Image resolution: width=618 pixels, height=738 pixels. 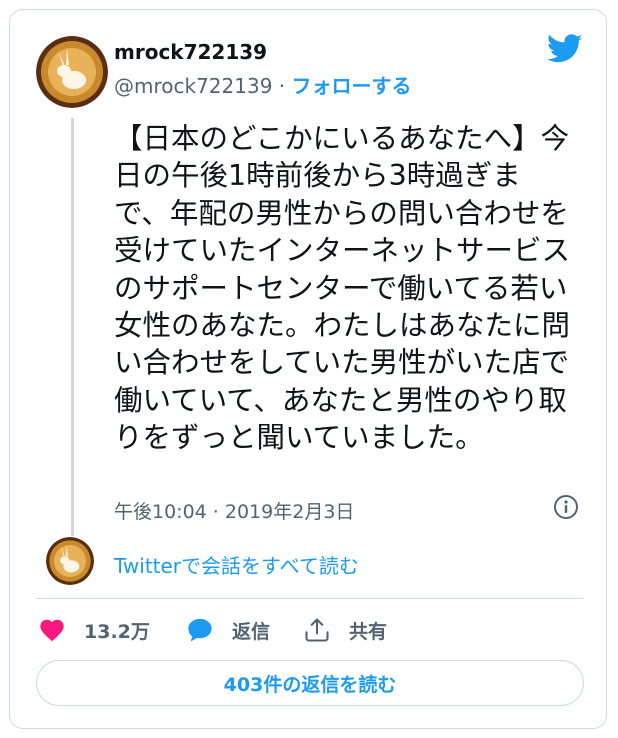 I want to click on share-icon, so click(x=317, y=630).